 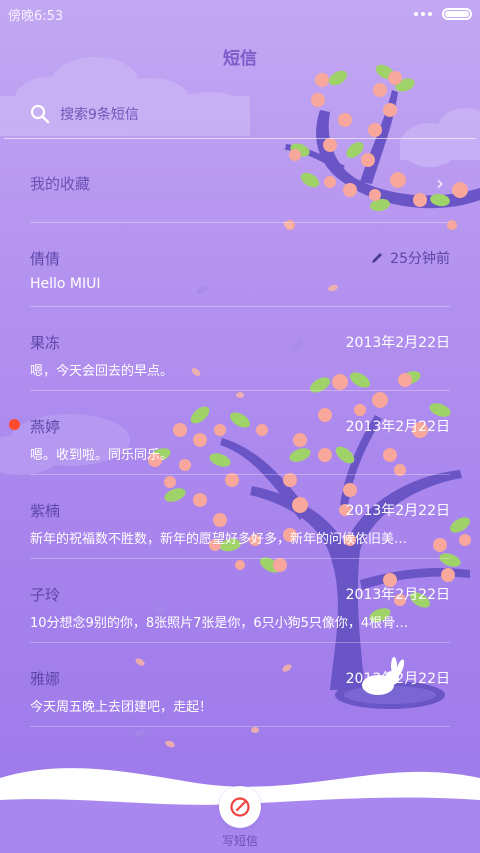 What do you see at coordinates (99, 115) in the screenshot?
I see `search-placeholder: 搜索9条短信` at bounding box center [99, 115].